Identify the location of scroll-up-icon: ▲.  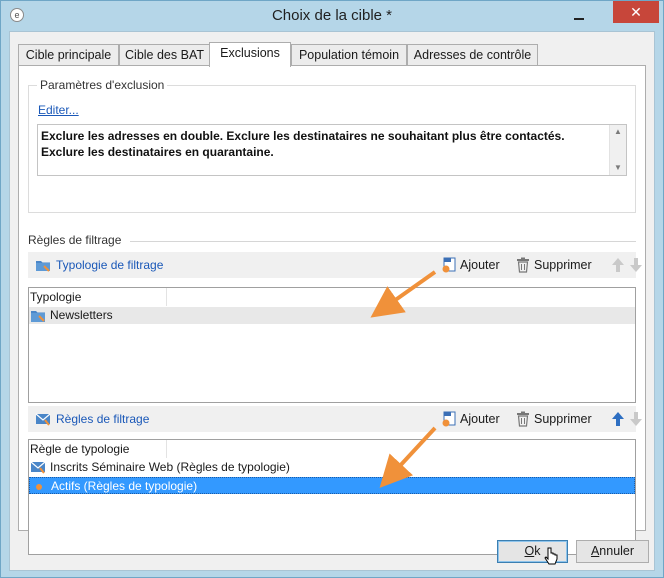
(618, 132).